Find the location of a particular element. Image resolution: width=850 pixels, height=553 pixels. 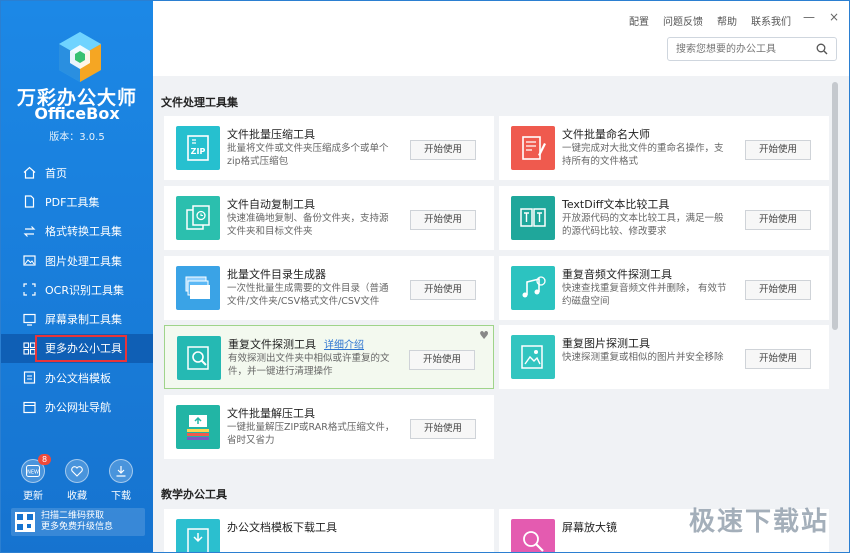

favorite-heart-icon: ♥ is located at coordinates (484, 335).